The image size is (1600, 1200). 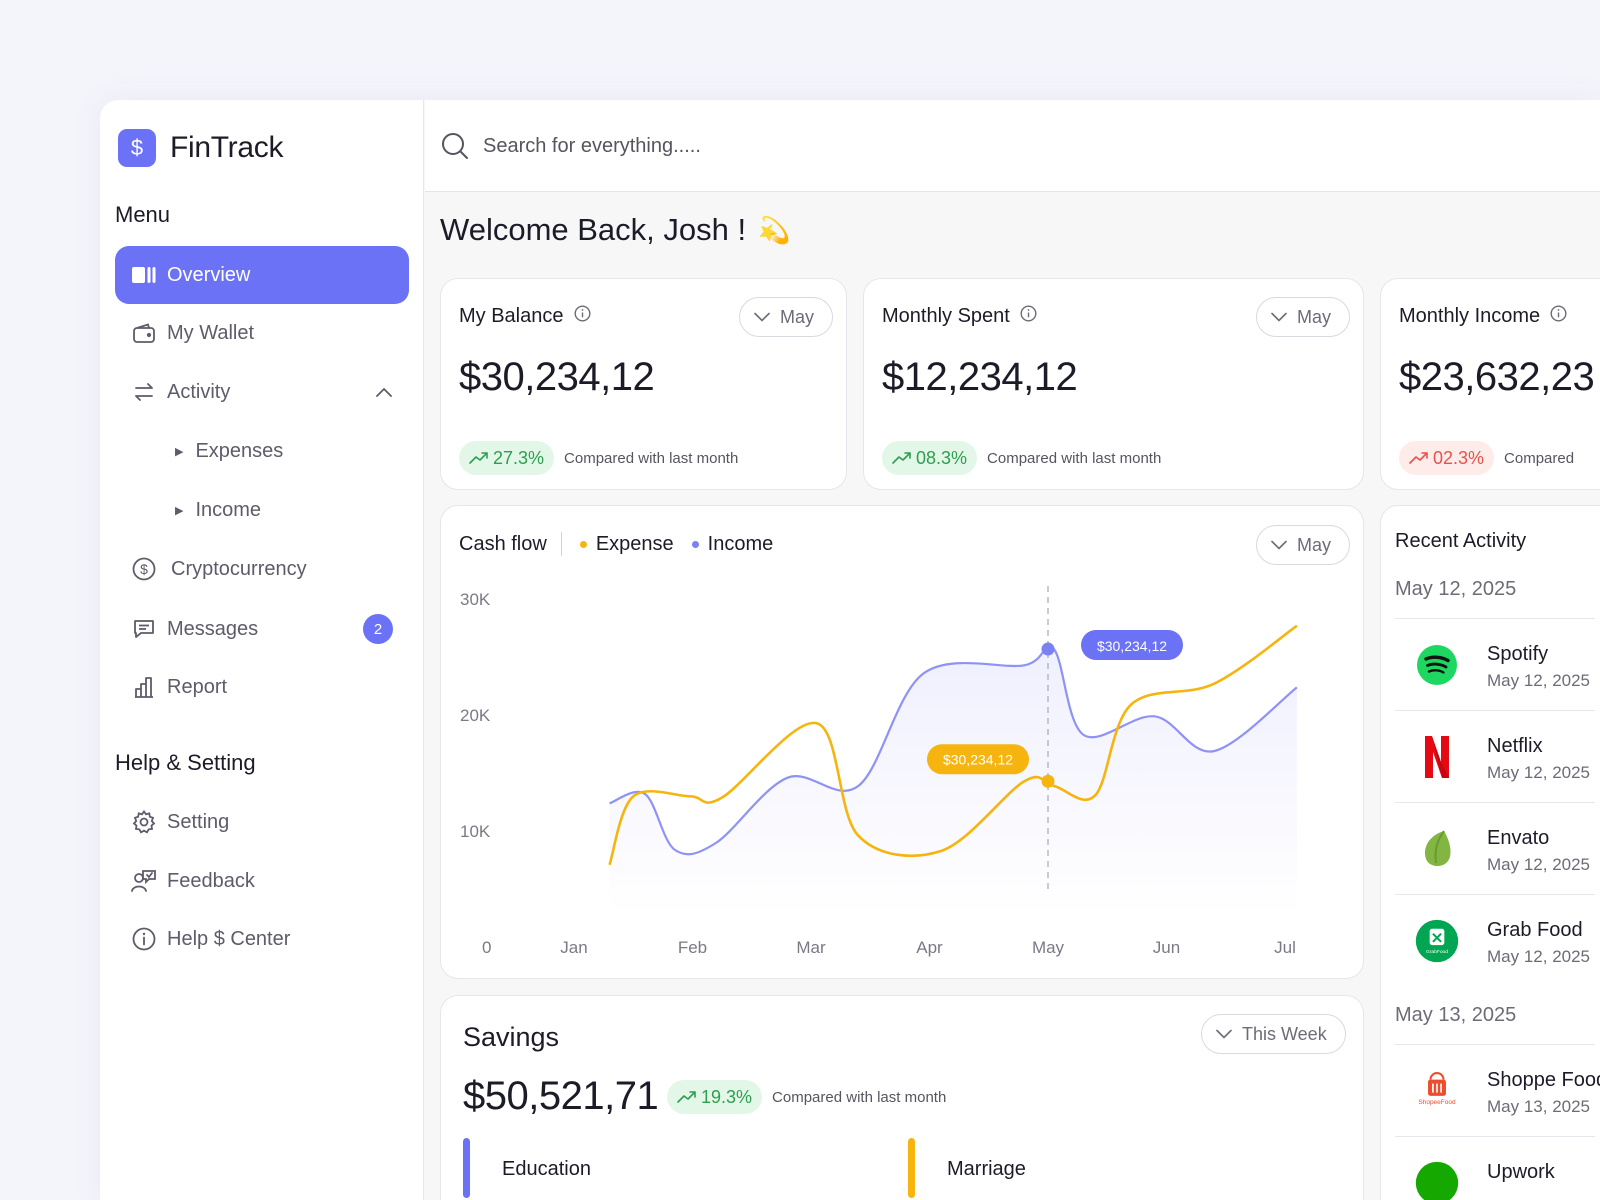 I want to click on savings-goal-marriage: Marriage, so click(x=967, y=1168).